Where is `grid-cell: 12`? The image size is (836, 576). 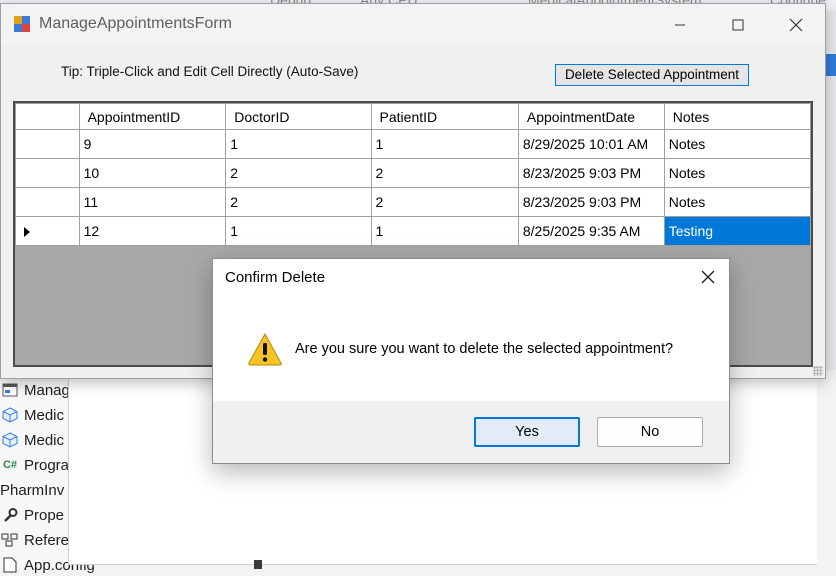
grid-cell: 12 is located at coordinates (152, 231).